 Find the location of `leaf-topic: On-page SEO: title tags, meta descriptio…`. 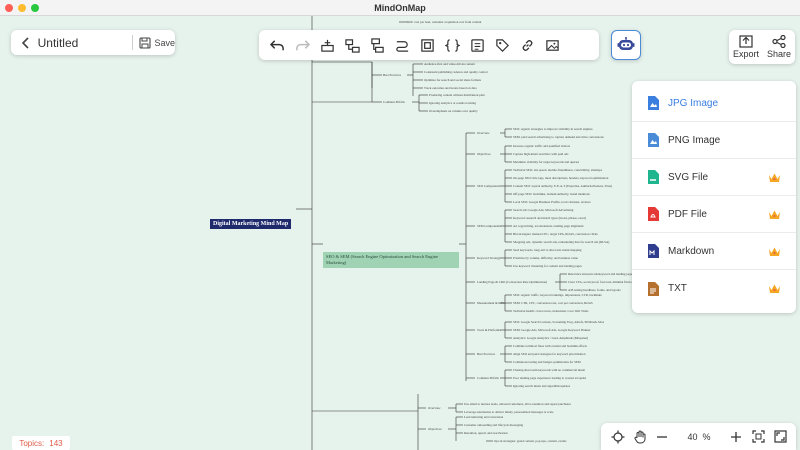

leaf-topic: On-page SEO: title tags, meta descriptio… is located at coordinates (560, 178).